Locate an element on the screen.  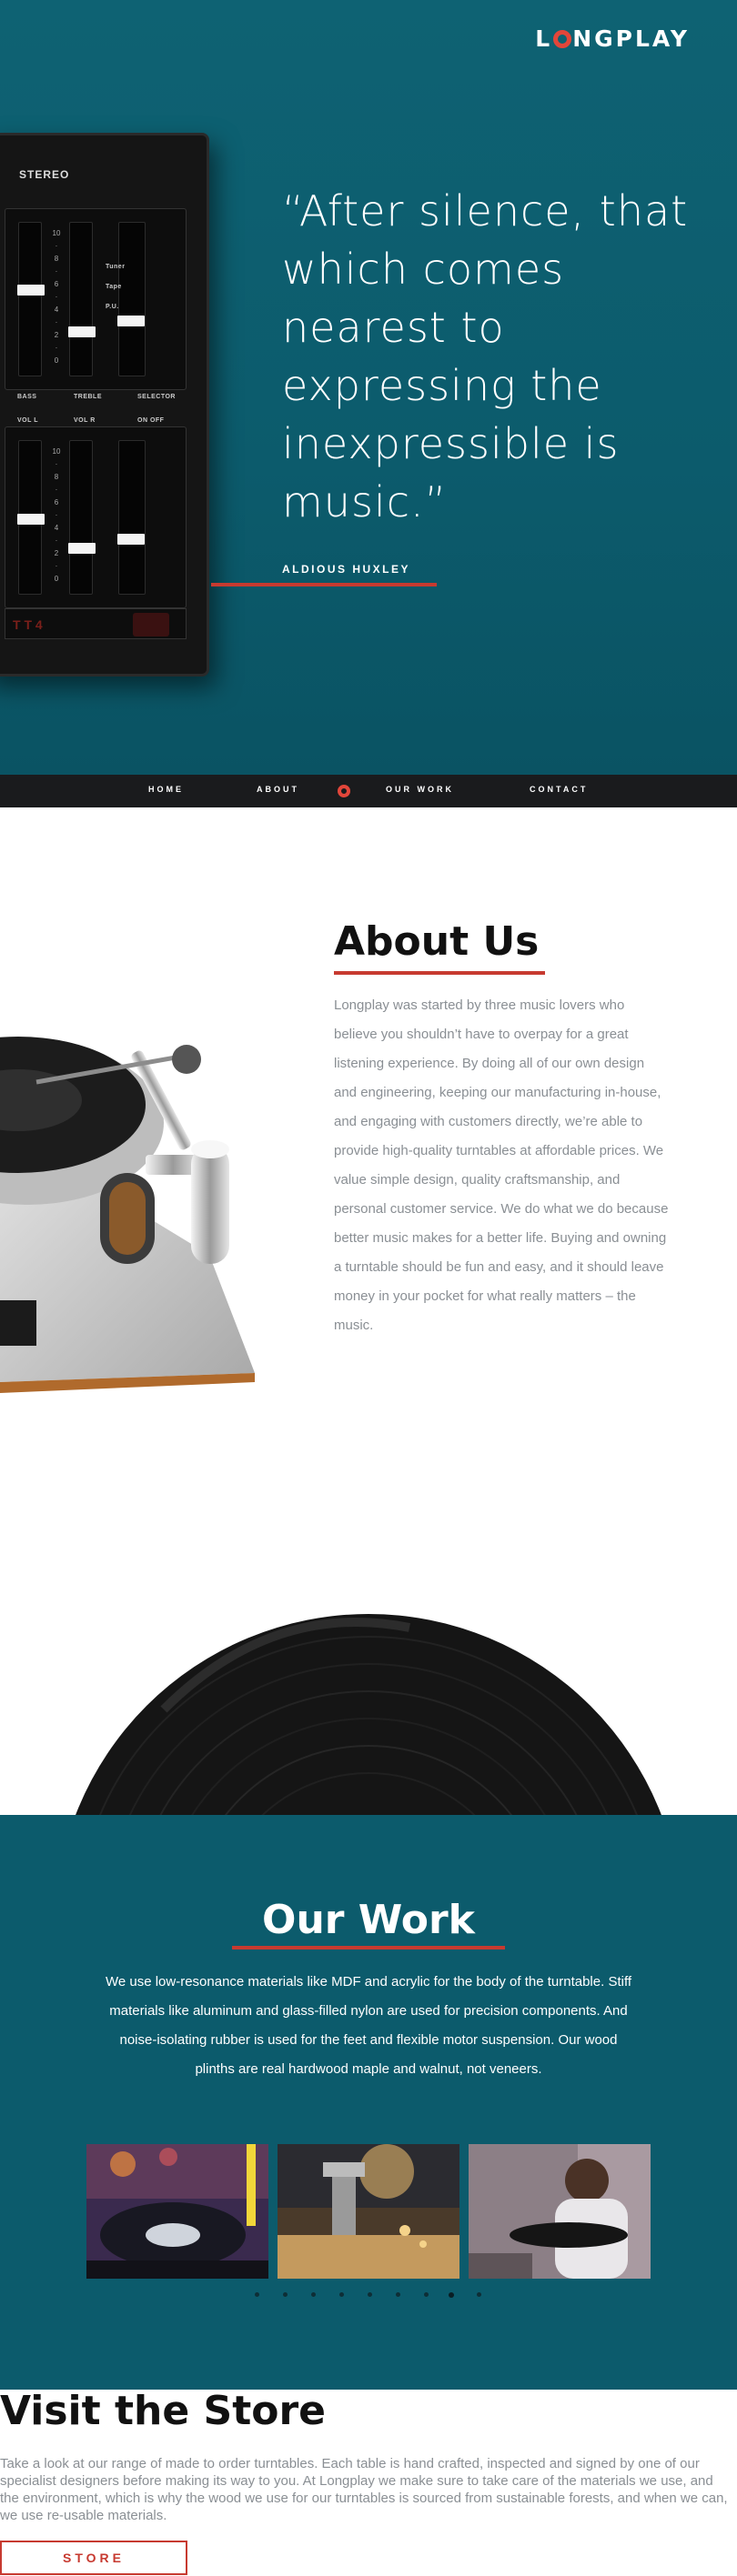
bass-fader-knob is located at coordinates (31, 290).